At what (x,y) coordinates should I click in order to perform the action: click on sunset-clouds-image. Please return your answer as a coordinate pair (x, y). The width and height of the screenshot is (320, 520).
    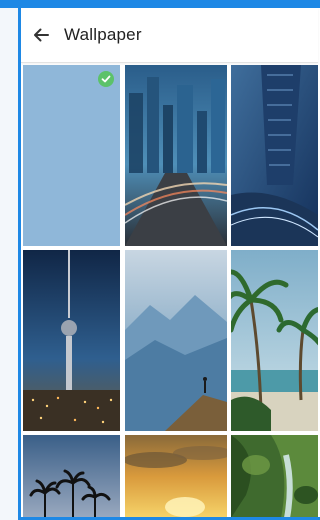
    Looking at the image, I should click on (176, 476).